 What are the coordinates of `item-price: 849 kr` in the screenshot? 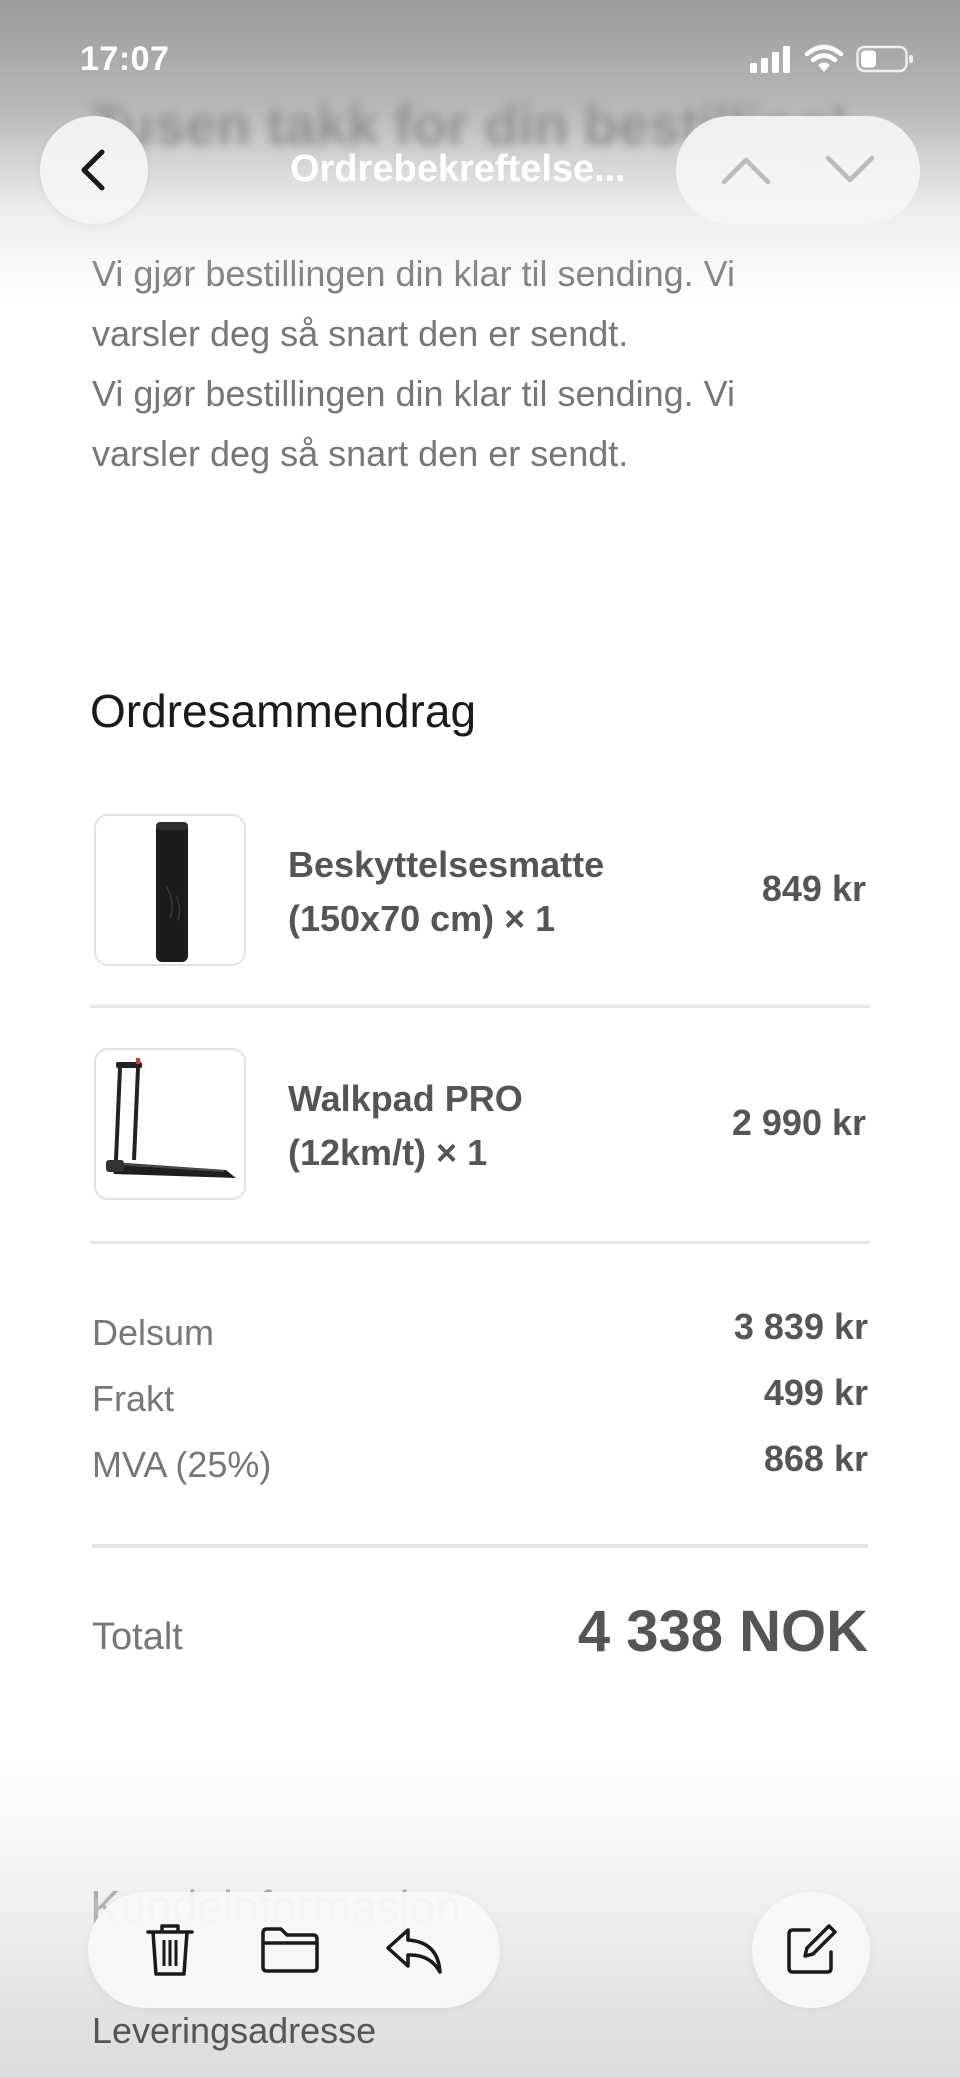 It's located at (813, 888).